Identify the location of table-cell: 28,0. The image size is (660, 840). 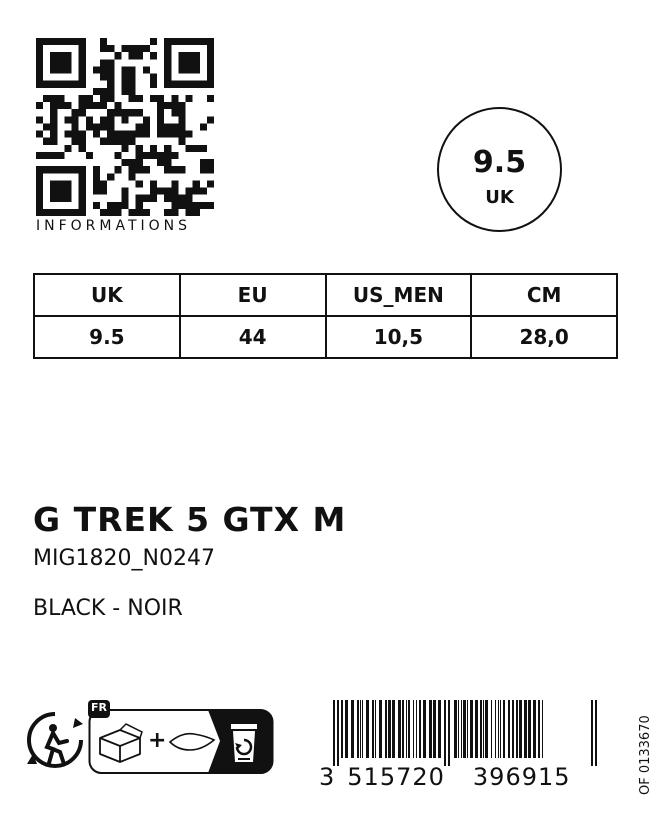
(544, 337).